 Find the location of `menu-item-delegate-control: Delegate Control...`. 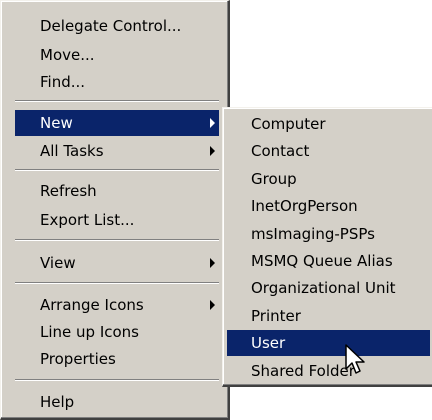

menu-item-delegate-control: Delegate Control... is located at coordinates (117, 26).